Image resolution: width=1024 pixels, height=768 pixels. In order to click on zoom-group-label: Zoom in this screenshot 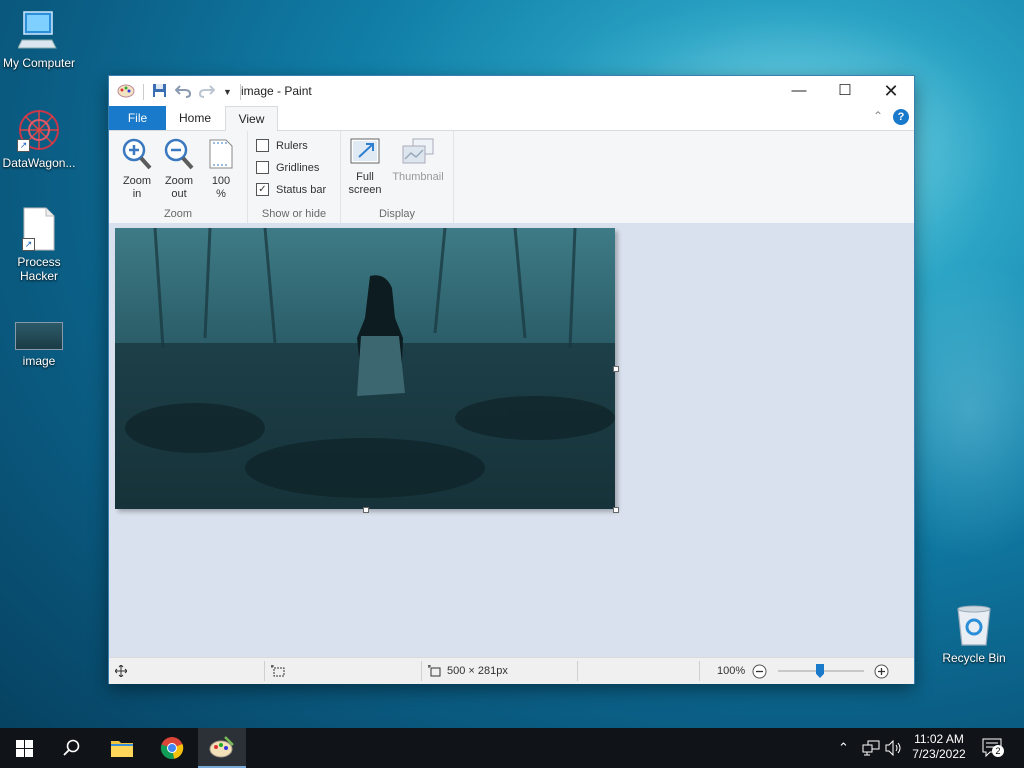, I will do `click(178, 214)`.